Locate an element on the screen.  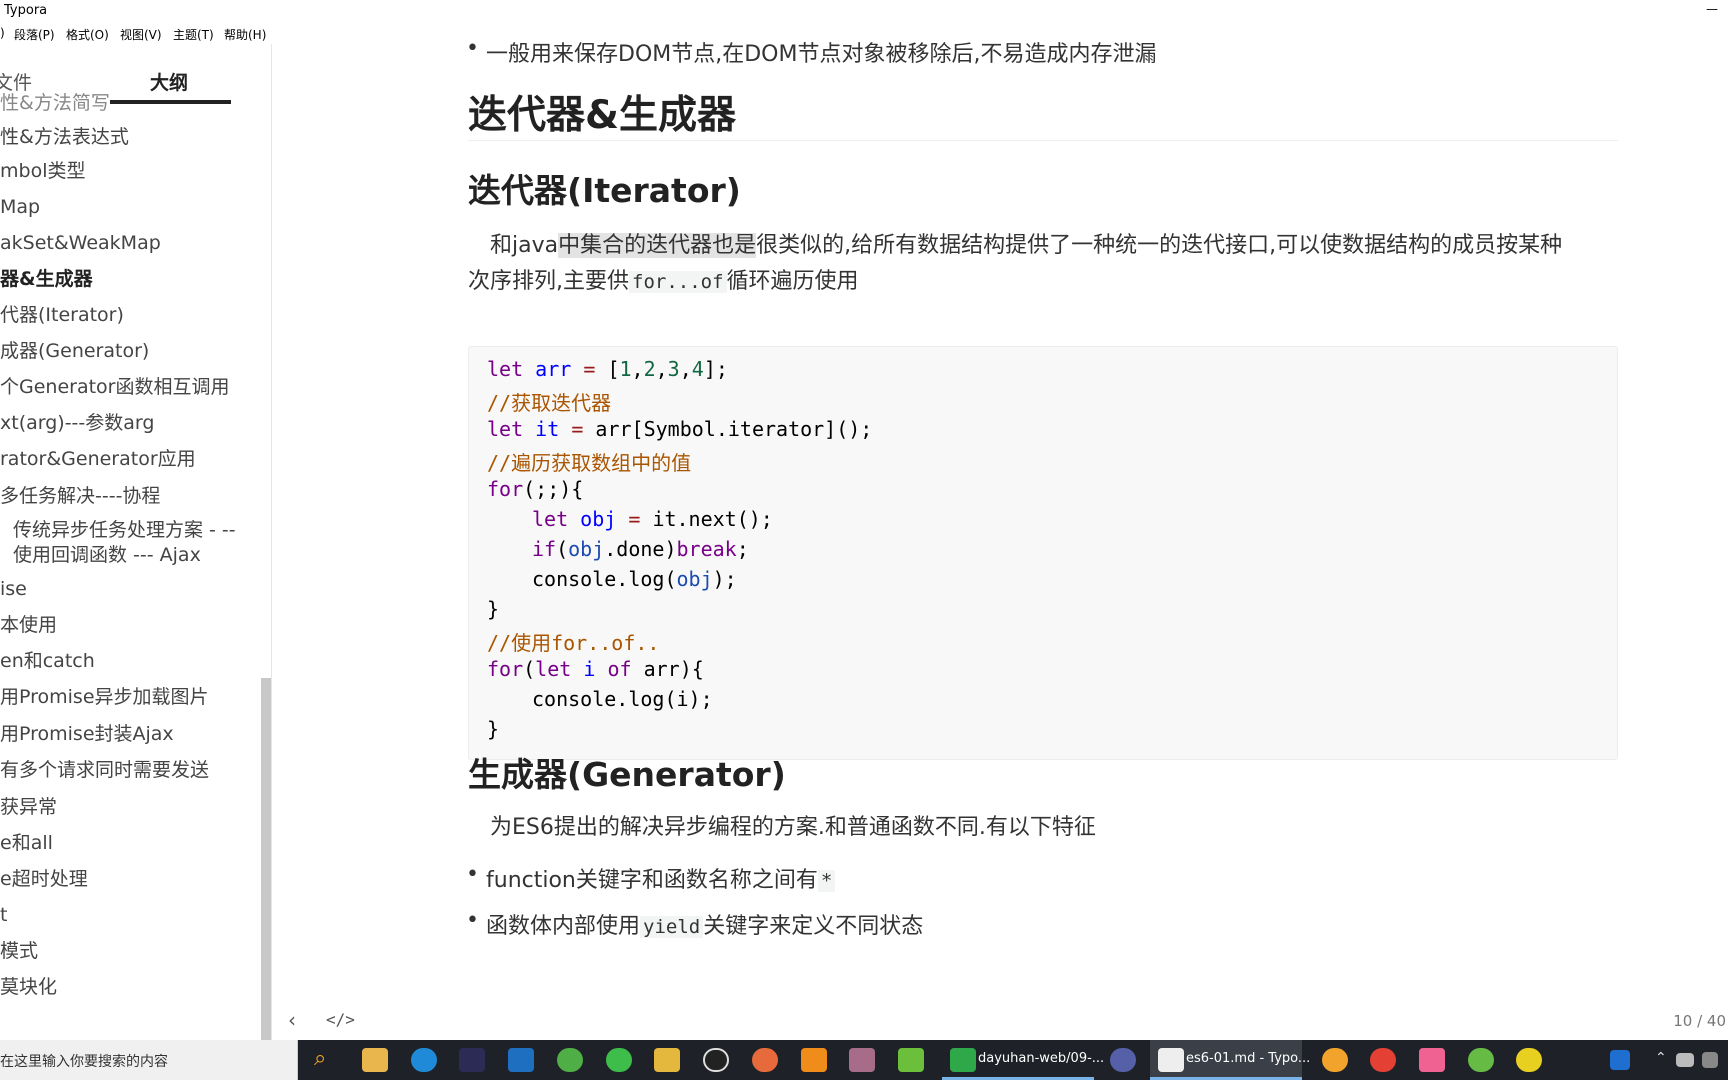
code-line: for(;;){ is located at coordinates (535, 489).